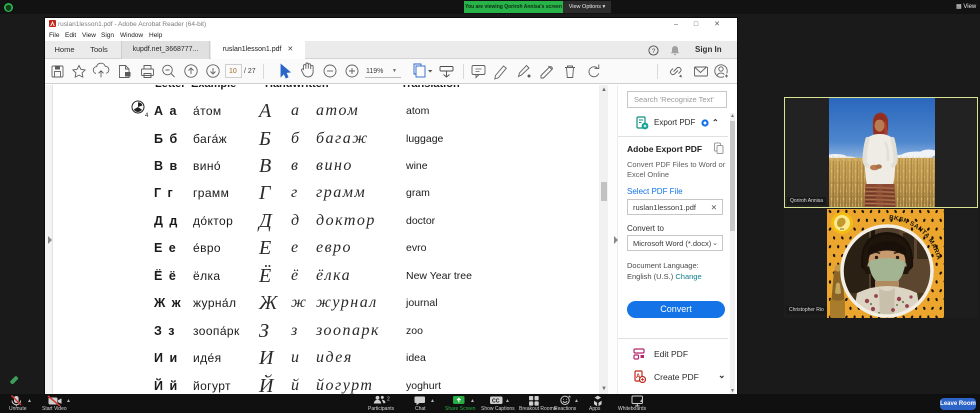 This screenshot has height=413, width=980. I want to click on svg-text: 2, so click(388, 400).